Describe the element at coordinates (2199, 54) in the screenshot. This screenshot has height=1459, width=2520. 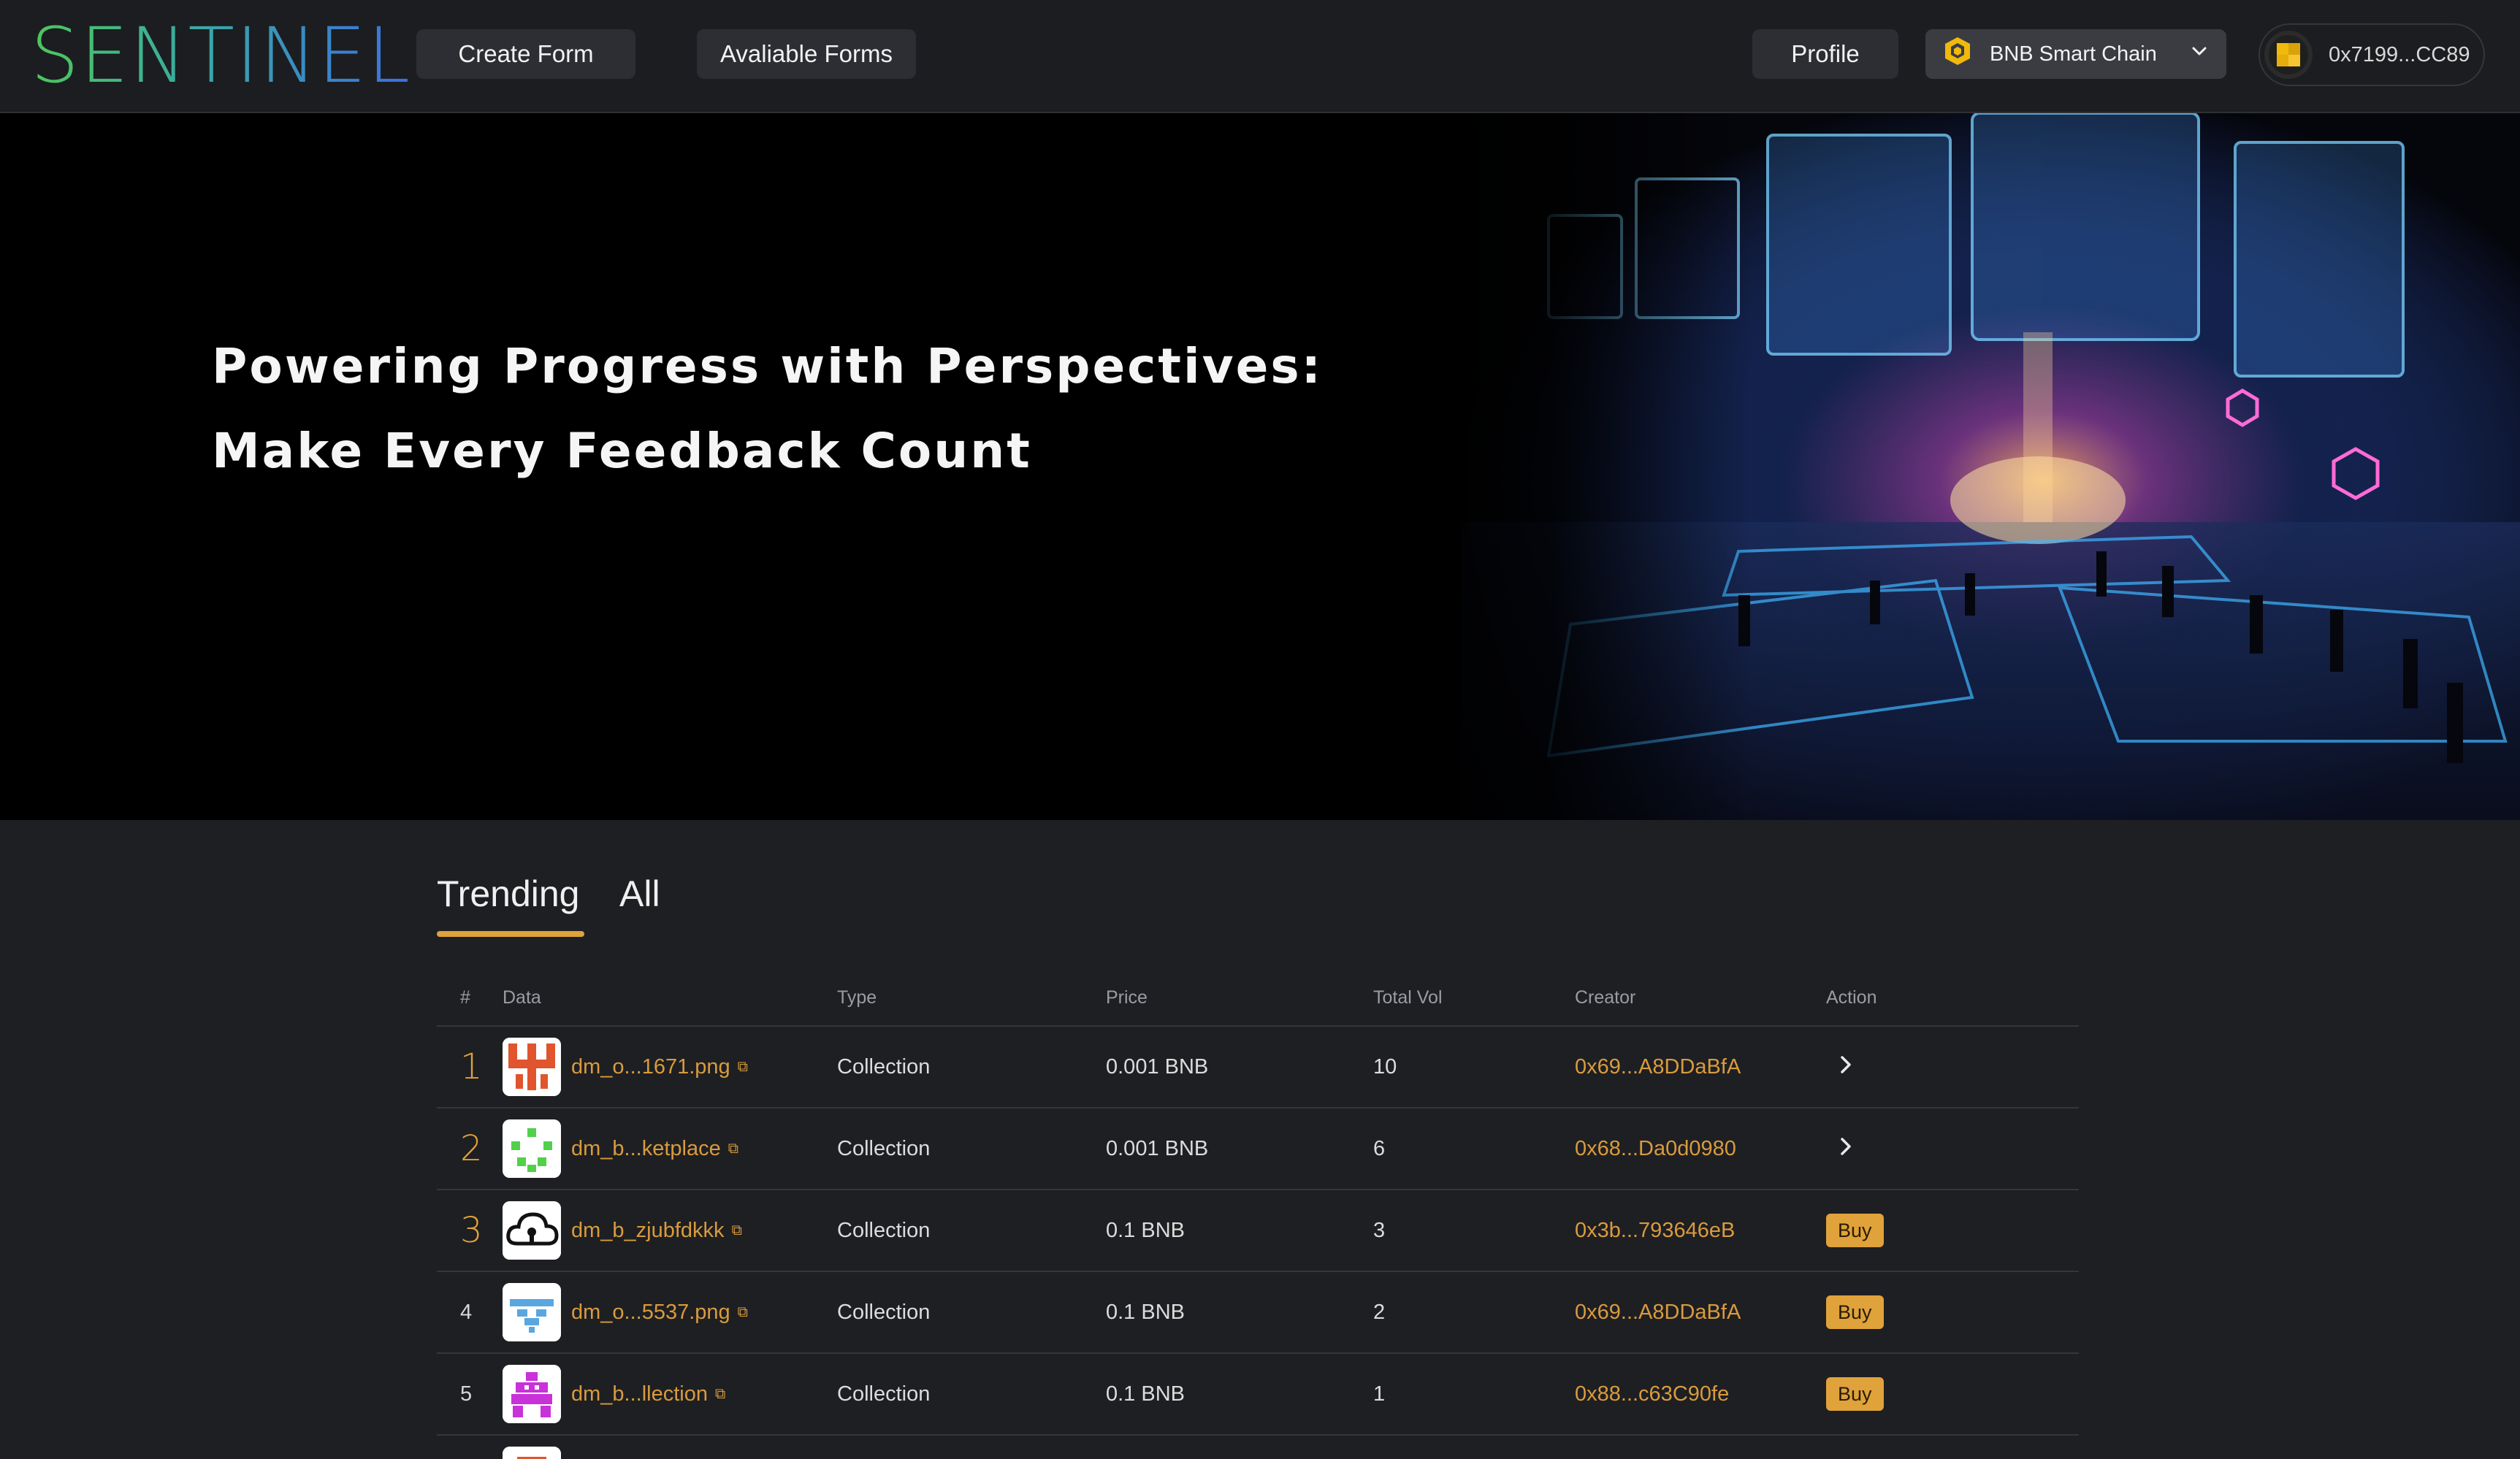
I see `chevron-down-icon` at that location.